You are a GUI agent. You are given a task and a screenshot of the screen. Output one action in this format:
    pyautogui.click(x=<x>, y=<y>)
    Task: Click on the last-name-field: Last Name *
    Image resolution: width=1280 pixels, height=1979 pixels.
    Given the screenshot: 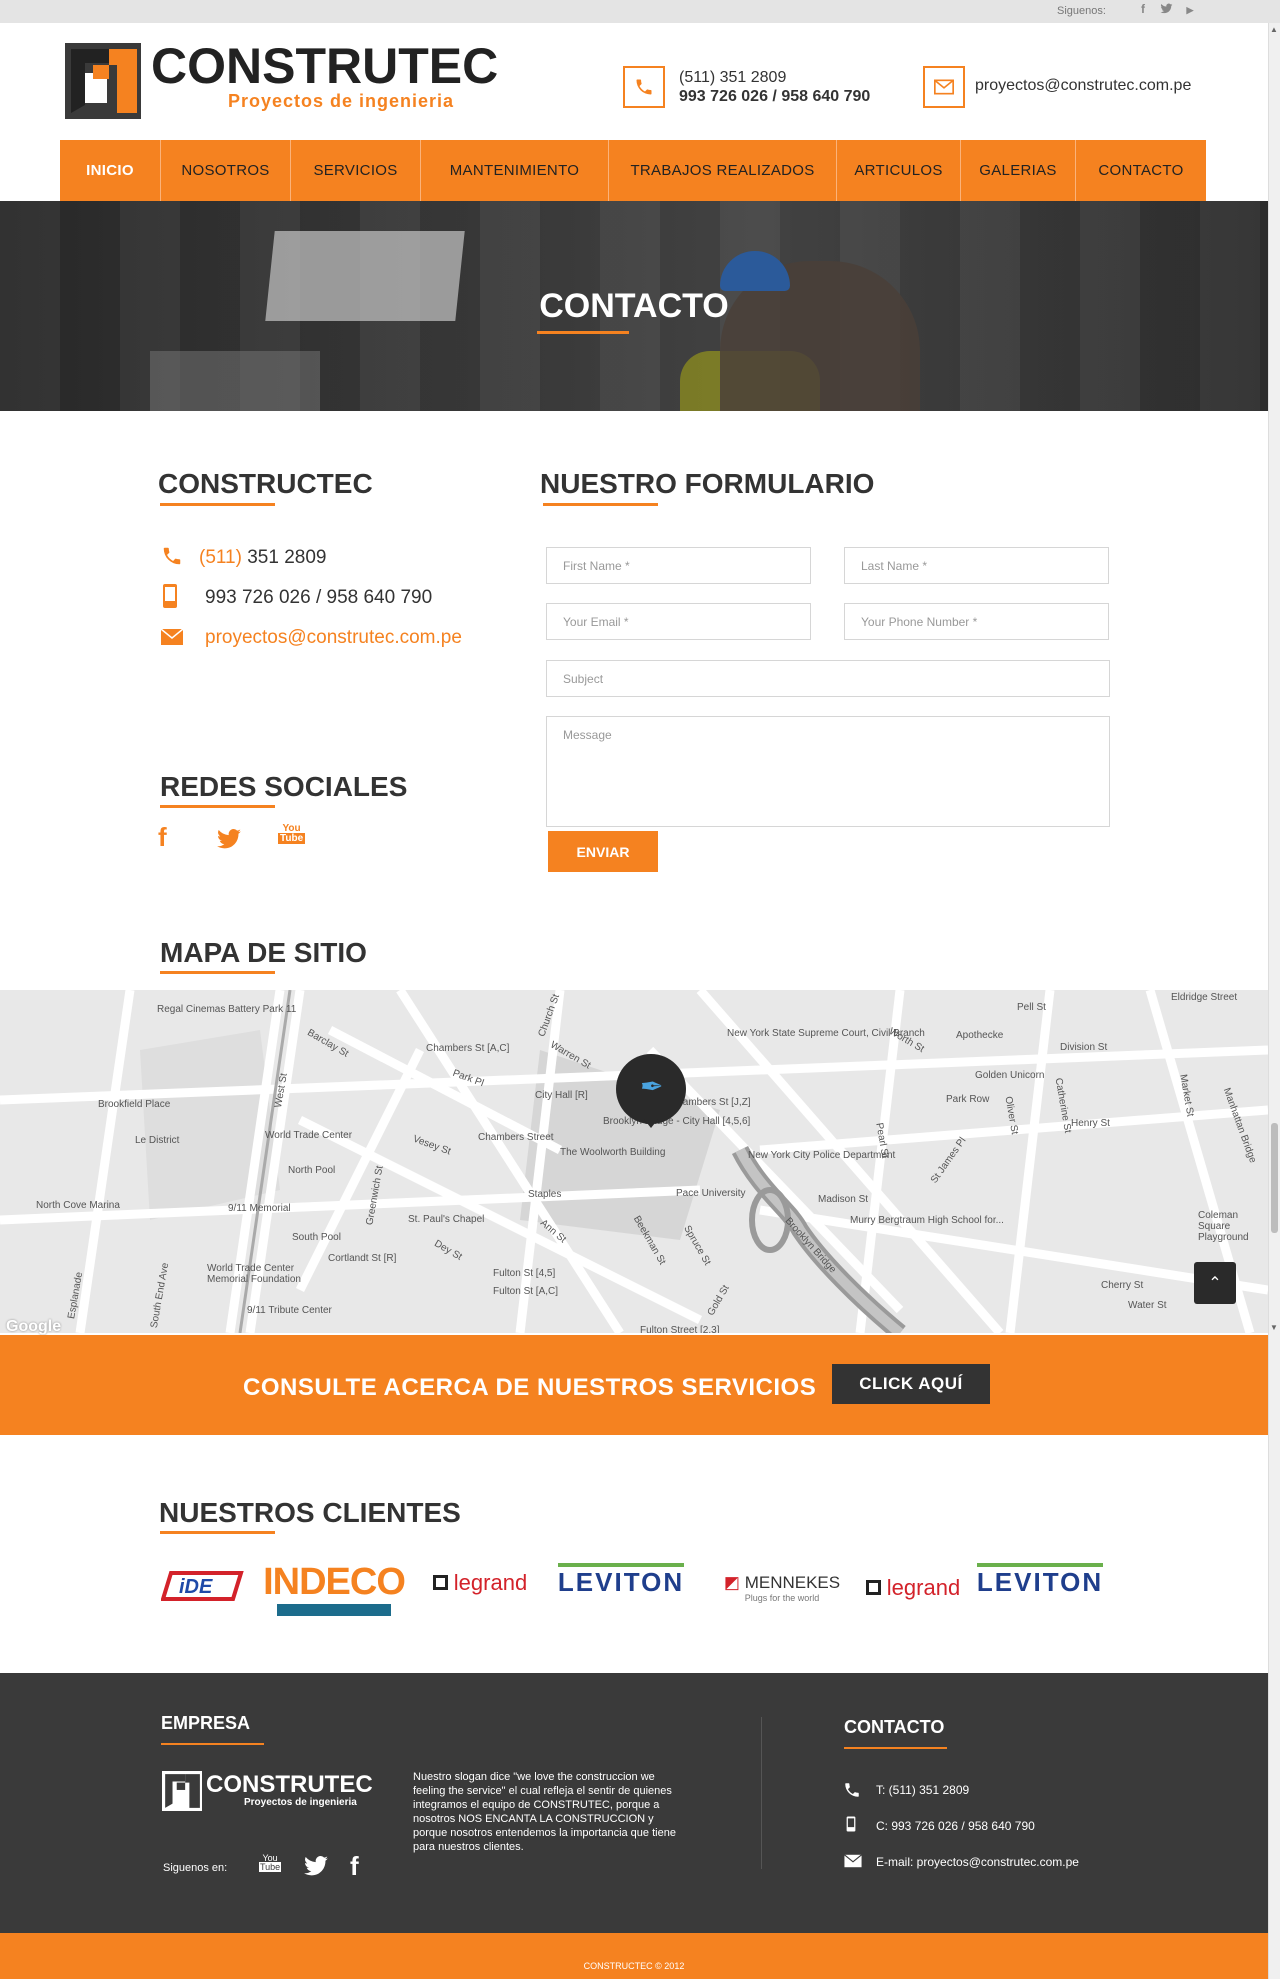 What is the action you would take?
    pyautogui.click(x=976, y=565)
    